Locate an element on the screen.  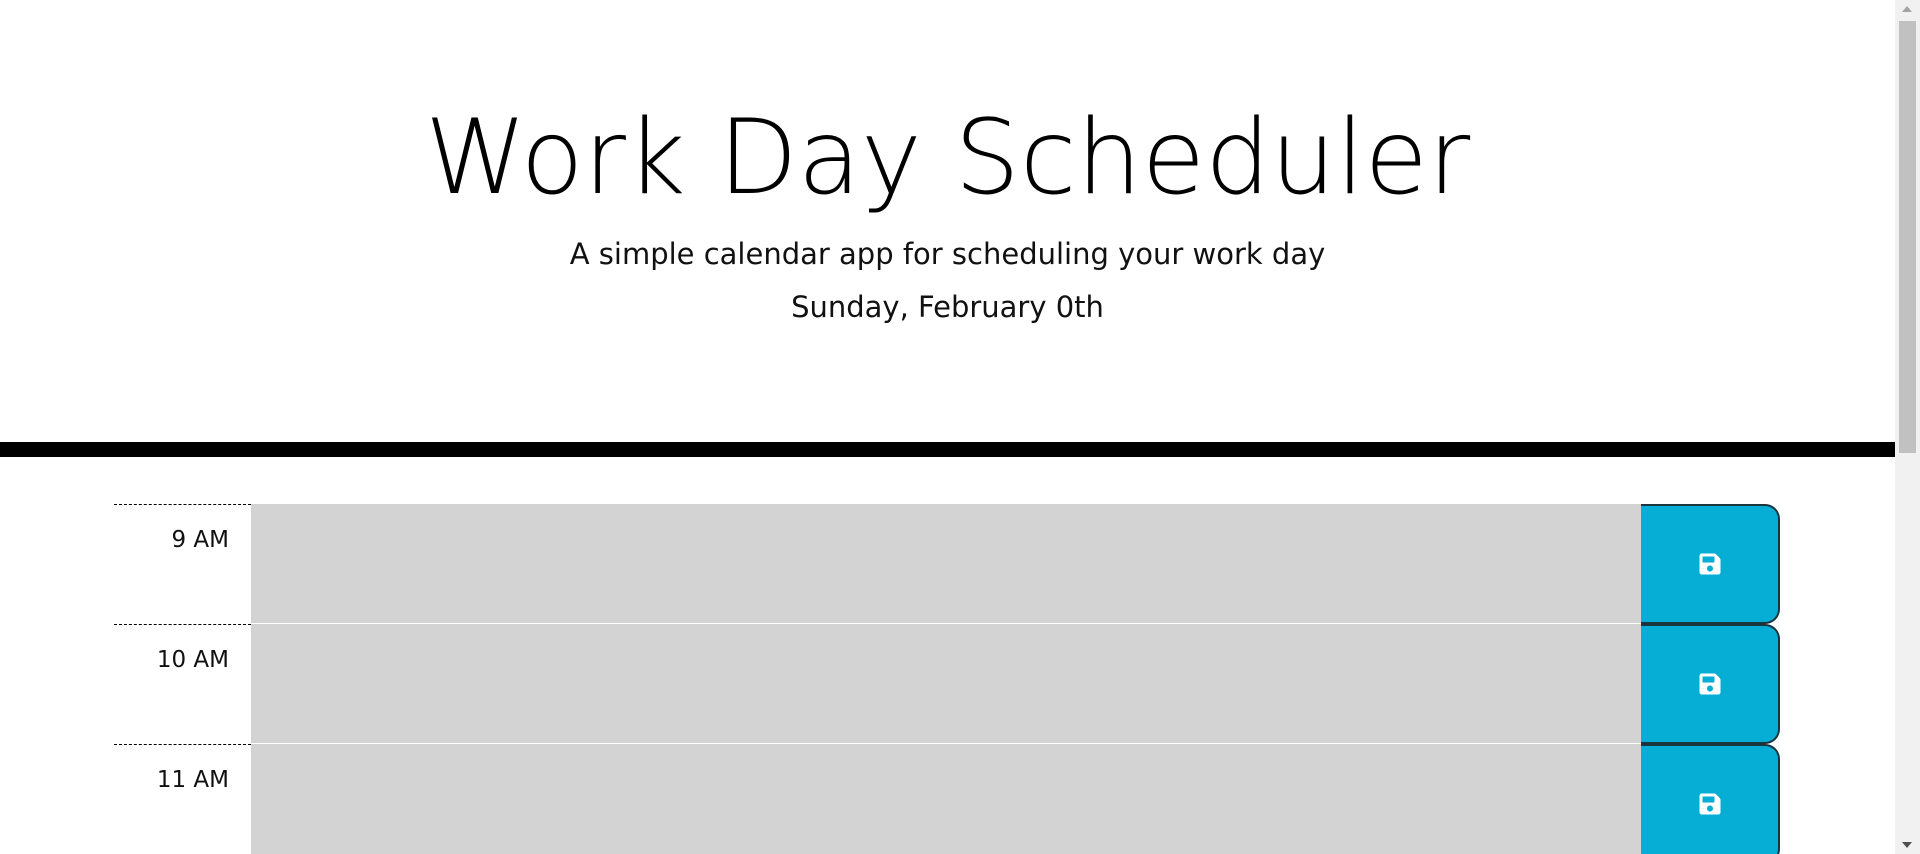
scrollbar-thumb is located at coordinates (1907, 237).